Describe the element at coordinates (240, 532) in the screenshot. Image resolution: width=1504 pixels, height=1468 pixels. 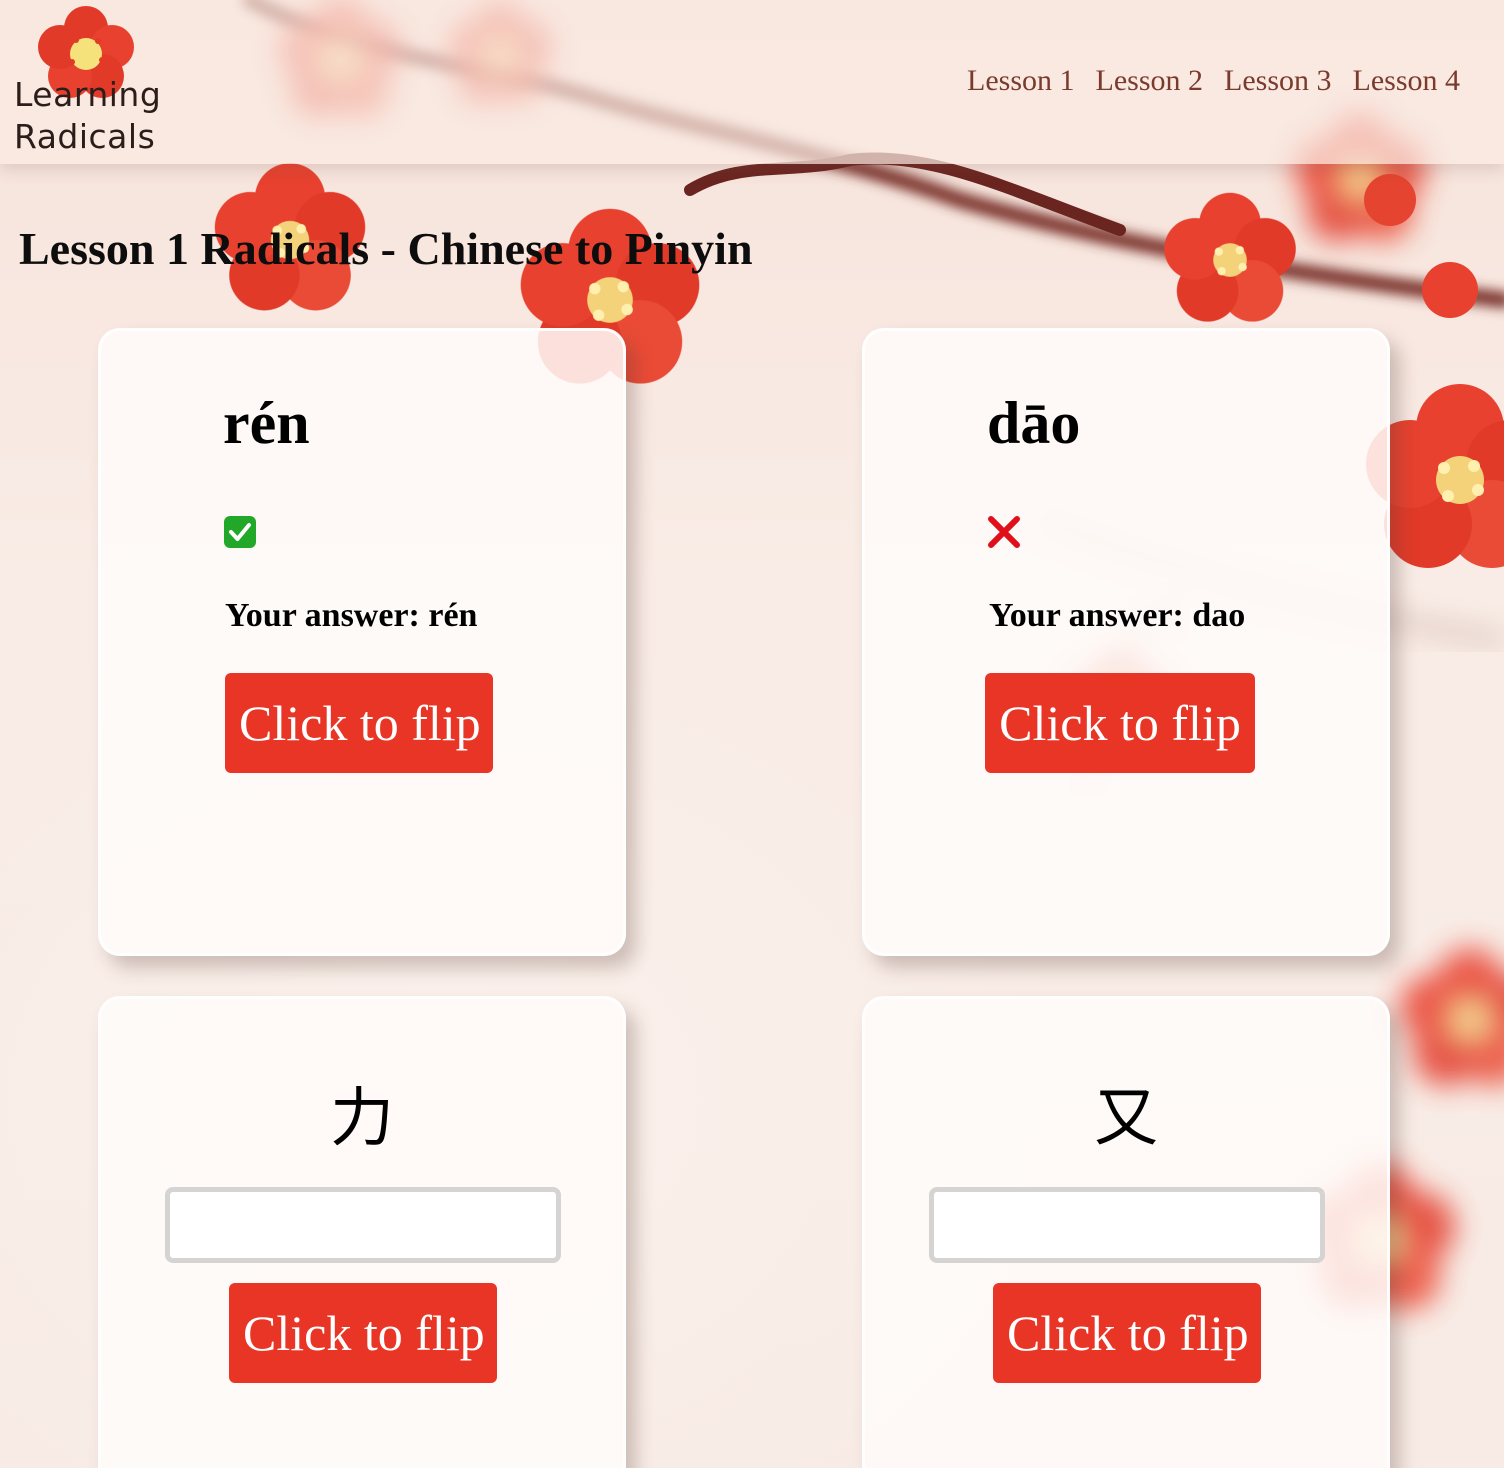
I see `check-icon` at that location.